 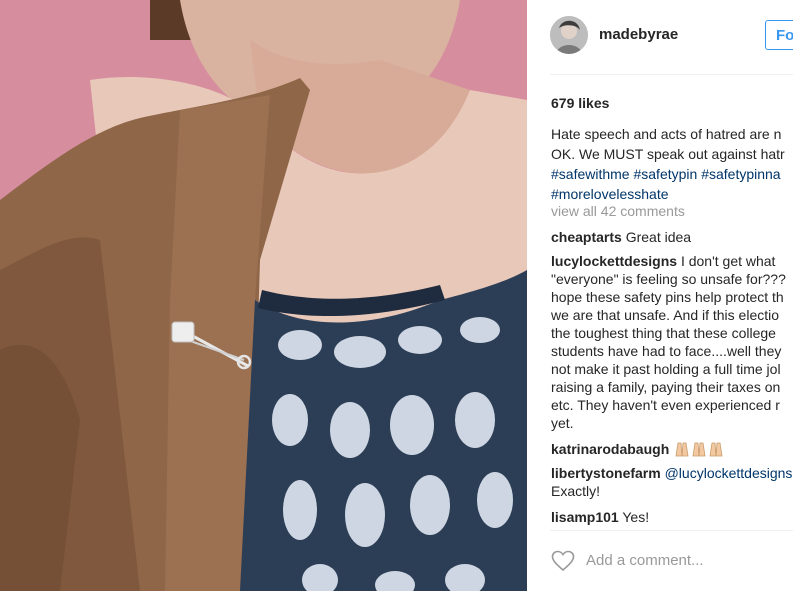 I want to click on comment-text: students have had to face....well they, so click(x=666, y=351).